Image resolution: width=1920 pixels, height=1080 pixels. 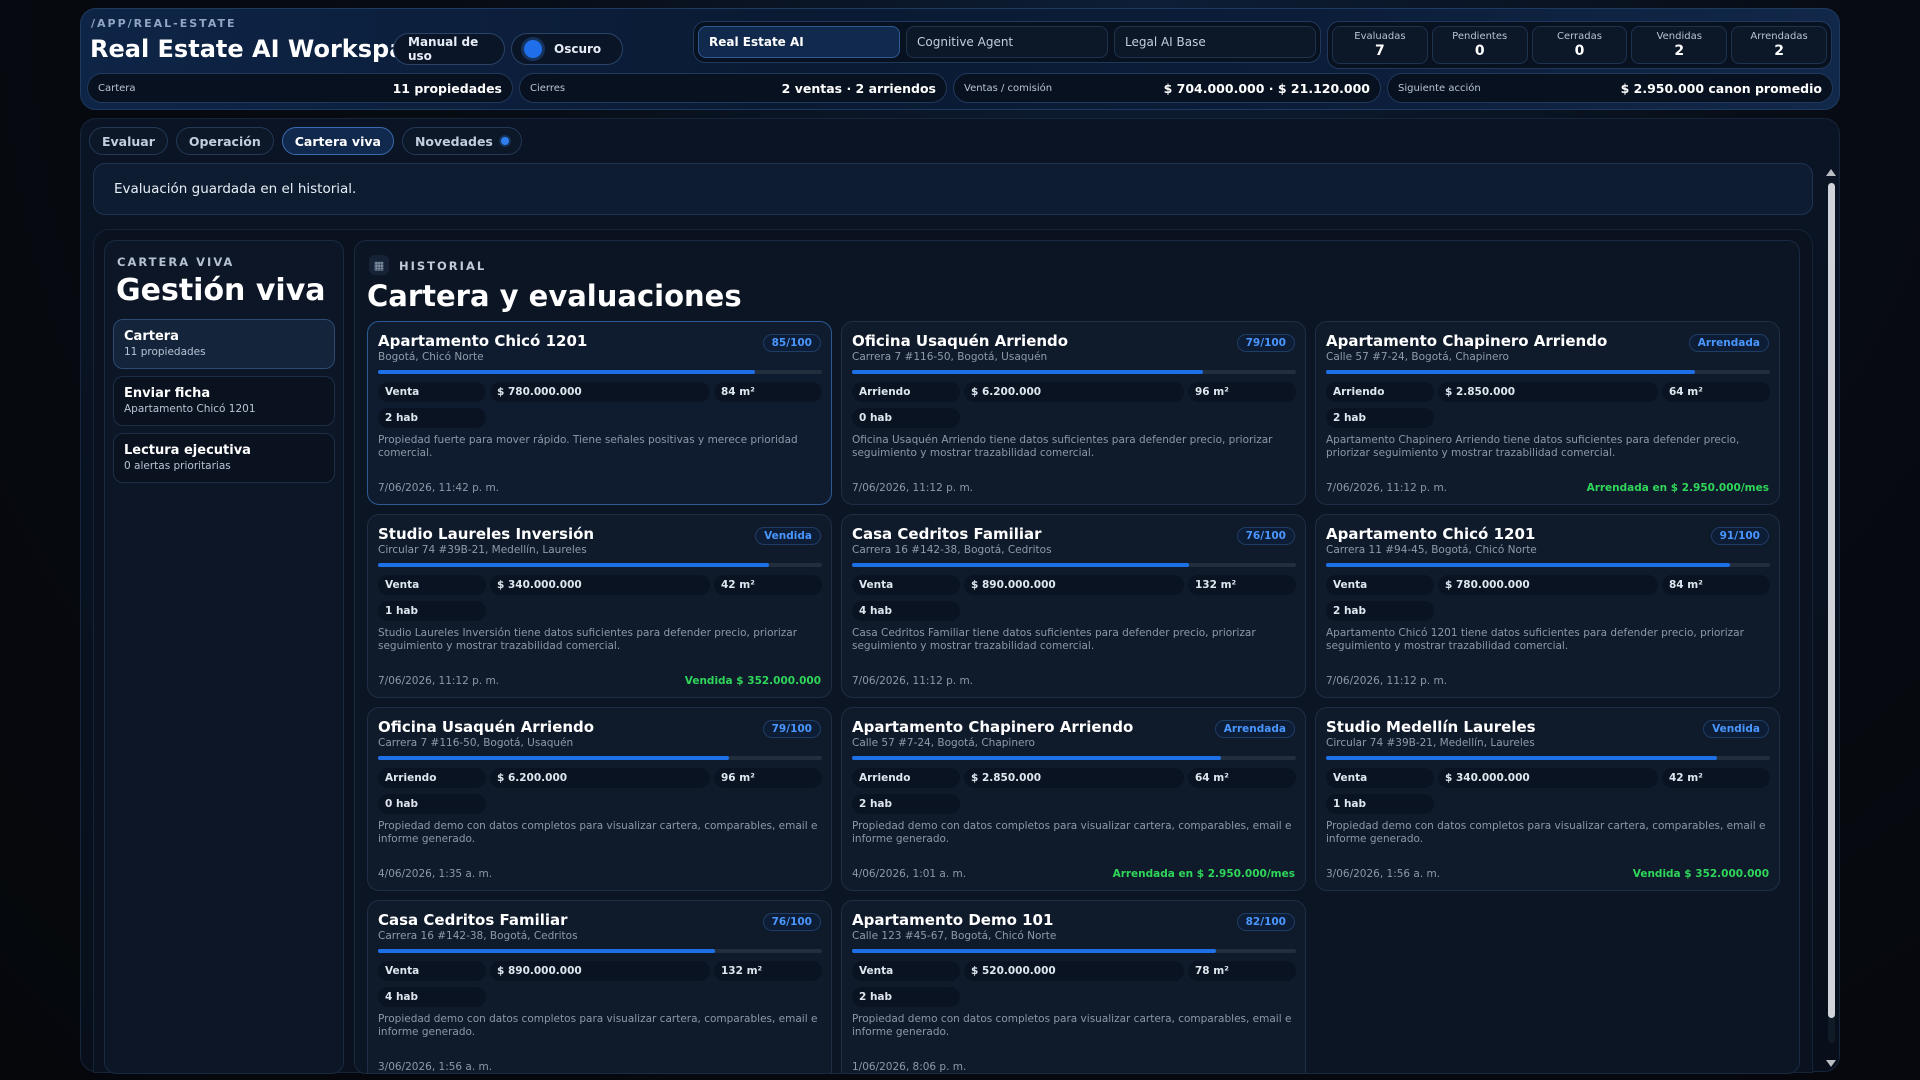 I want to click on summary-value: $ 2.950.000 canon promedio, so click(x=1721, y=88).